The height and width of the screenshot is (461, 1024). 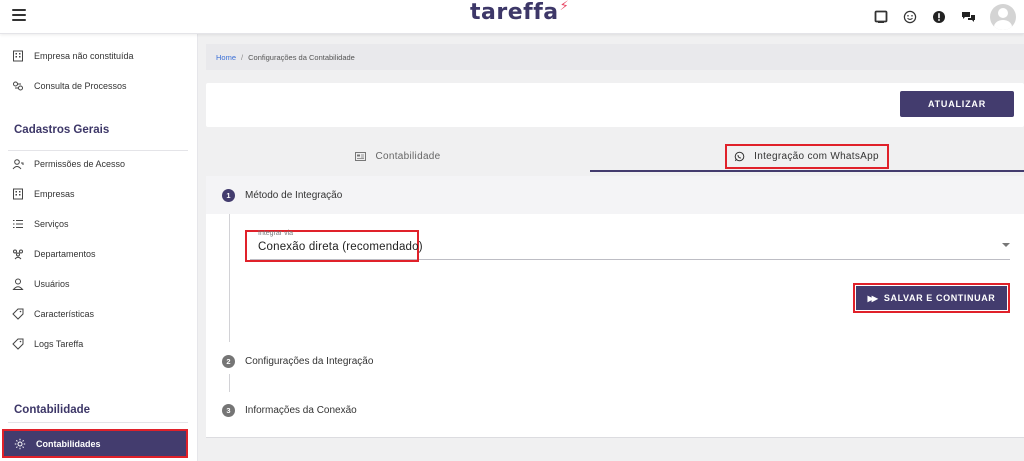 What do you see at coordinates (52, 410) in the screenshot?
I see `section-heading-contabilidade: Contabilidade` at bounding box center [52, 410].